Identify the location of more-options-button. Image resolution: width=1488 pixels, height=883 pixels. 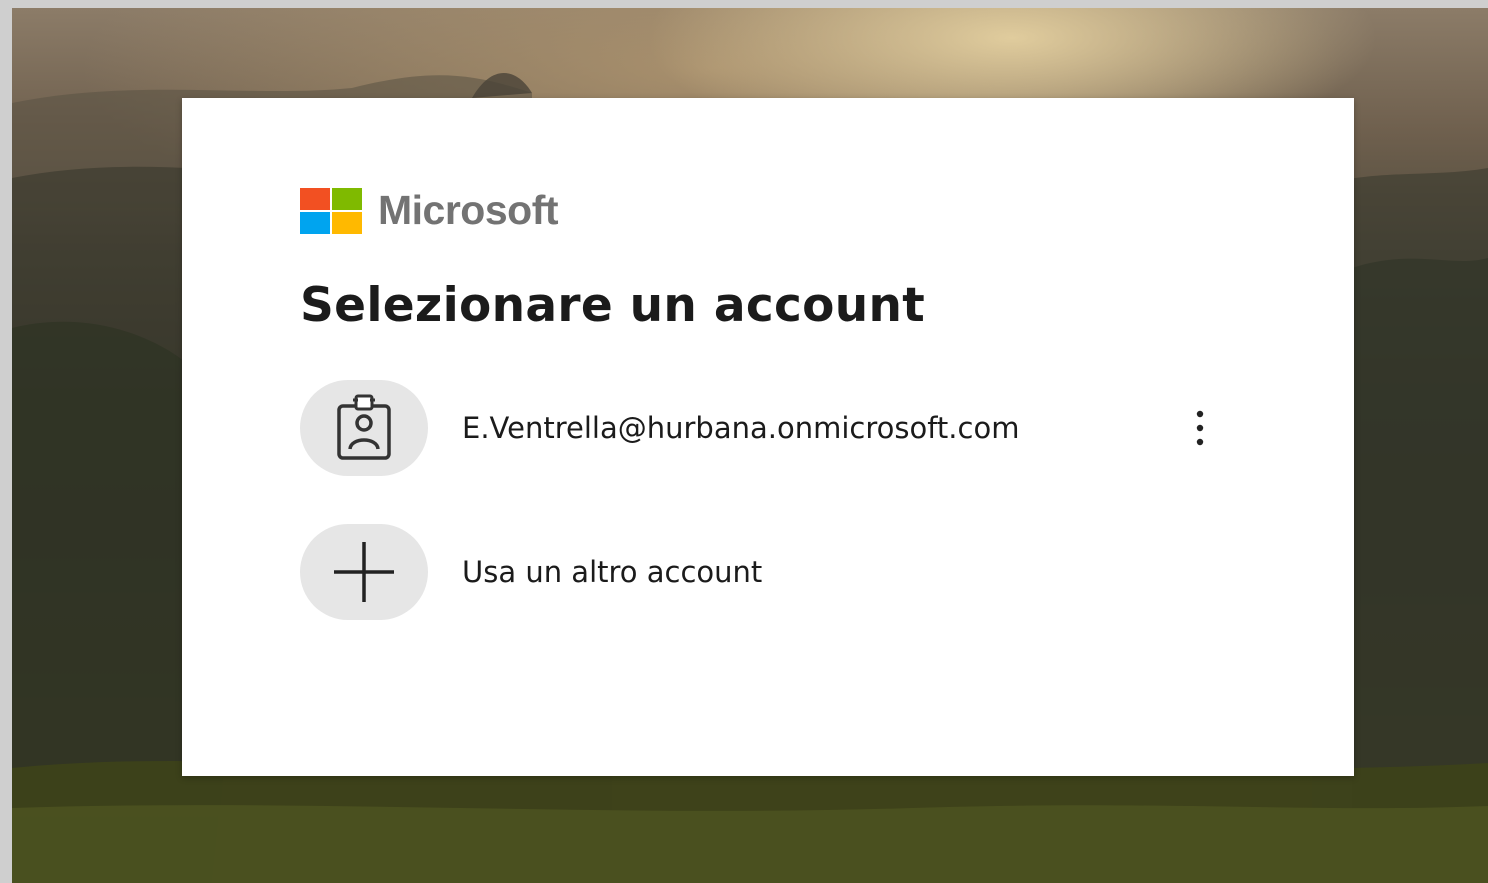
(1200, 428).